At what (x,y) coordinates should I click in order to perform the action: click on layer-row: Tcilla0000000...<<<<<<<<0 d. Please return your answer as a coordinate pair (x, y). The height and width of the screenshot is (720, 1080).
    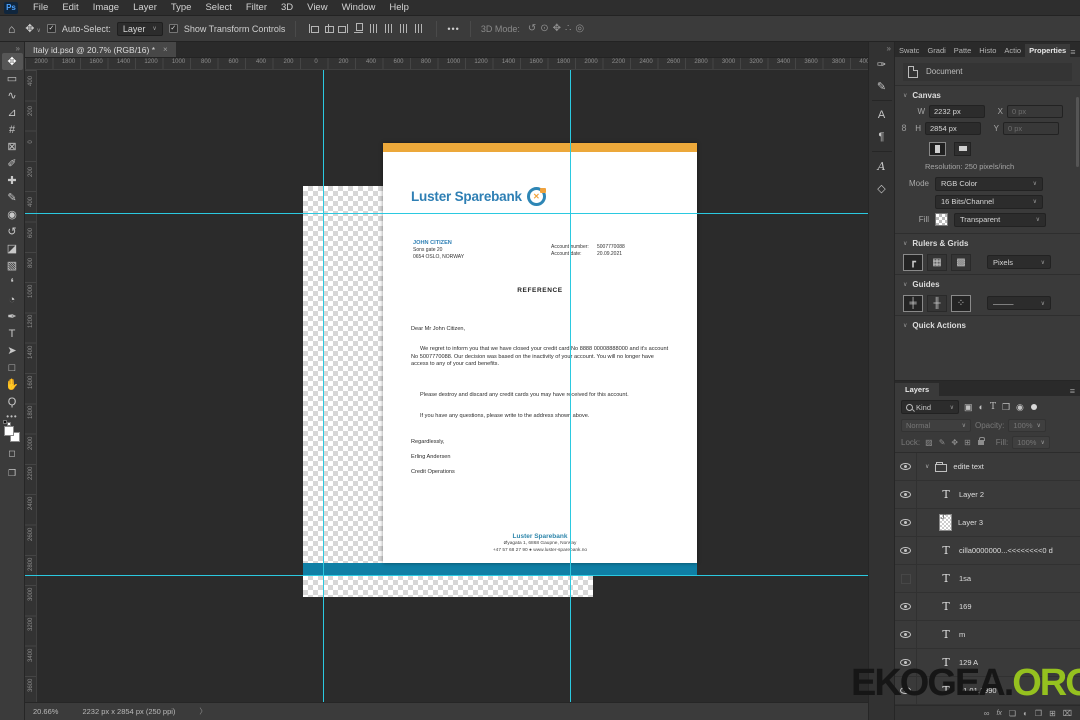
    Looking at the image, I should click on (987, 551).